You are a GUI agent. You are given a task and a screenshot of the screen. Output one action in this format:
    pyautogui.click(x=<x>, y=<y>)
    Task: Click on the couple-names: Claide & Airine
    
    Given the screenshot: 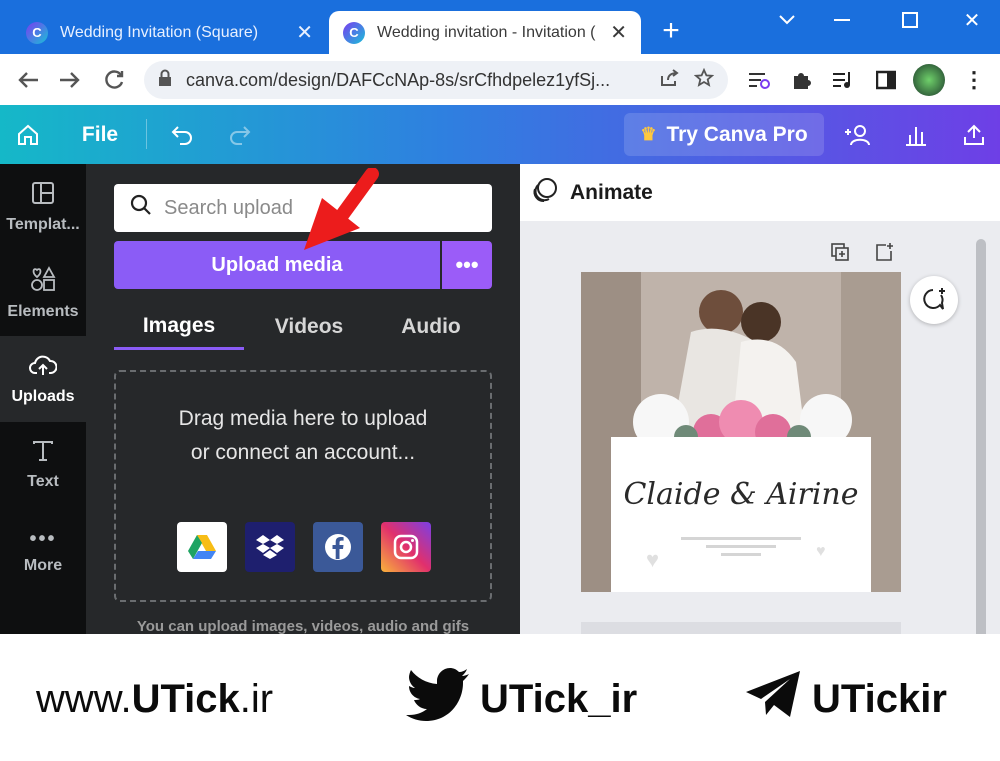 What is the action you would take?
    pyautogui.click(x=741, y=494)
    